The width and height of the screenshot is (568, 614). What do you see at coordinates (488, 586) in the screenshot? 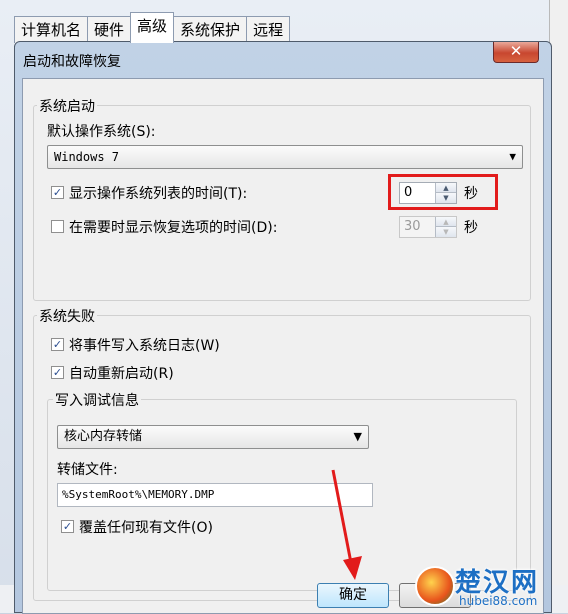
I see `watermark: 楚汉网 hubei88.com` at bounding box center [488, 586].